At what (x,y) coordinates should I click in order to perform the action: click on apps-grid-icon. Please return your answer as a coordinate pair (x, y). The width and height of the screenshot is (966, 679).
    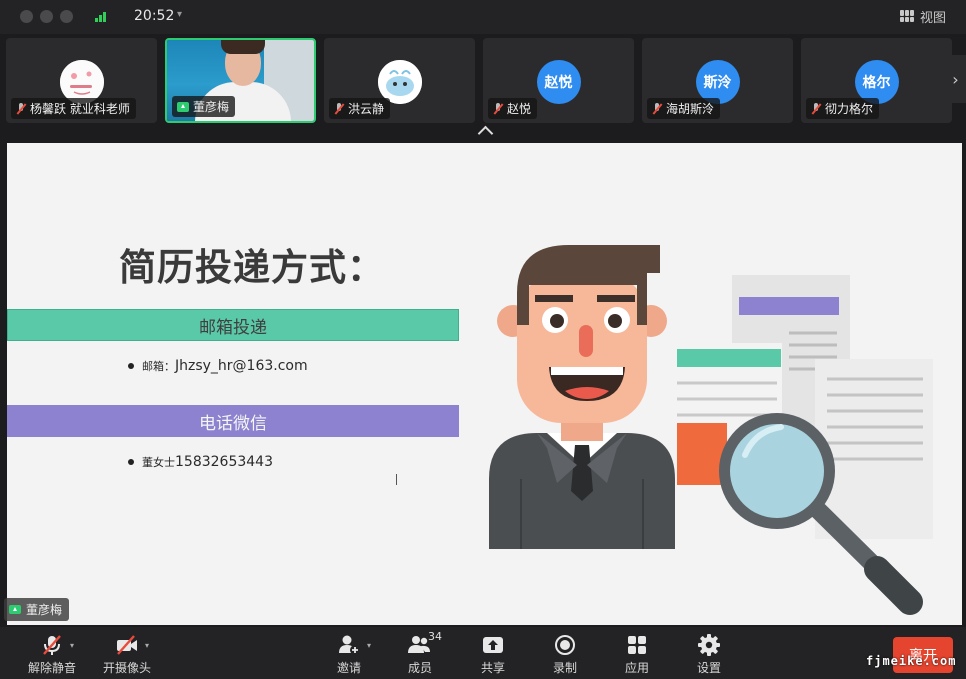
    Looking at the image, I should click on (637, 645).